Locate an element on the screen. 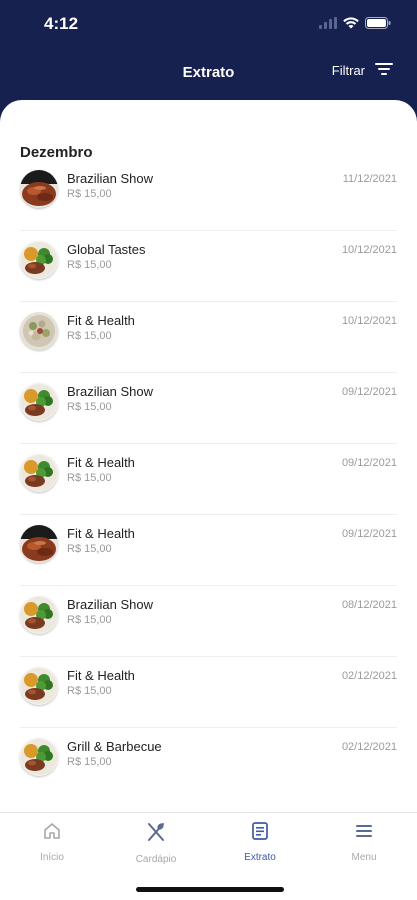 This screenshot has height=900, width=417. home-icon is located at coordinates (52, 833).